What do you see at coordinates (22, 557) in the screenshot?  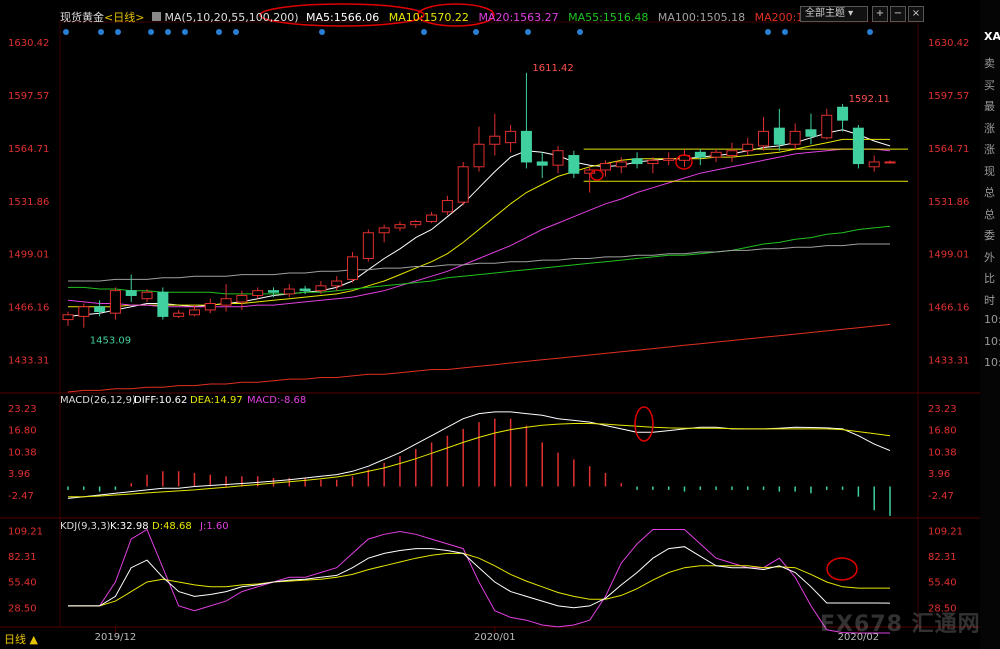 I see `y-tick-left: 82.31` at bounding box center [22, 557].